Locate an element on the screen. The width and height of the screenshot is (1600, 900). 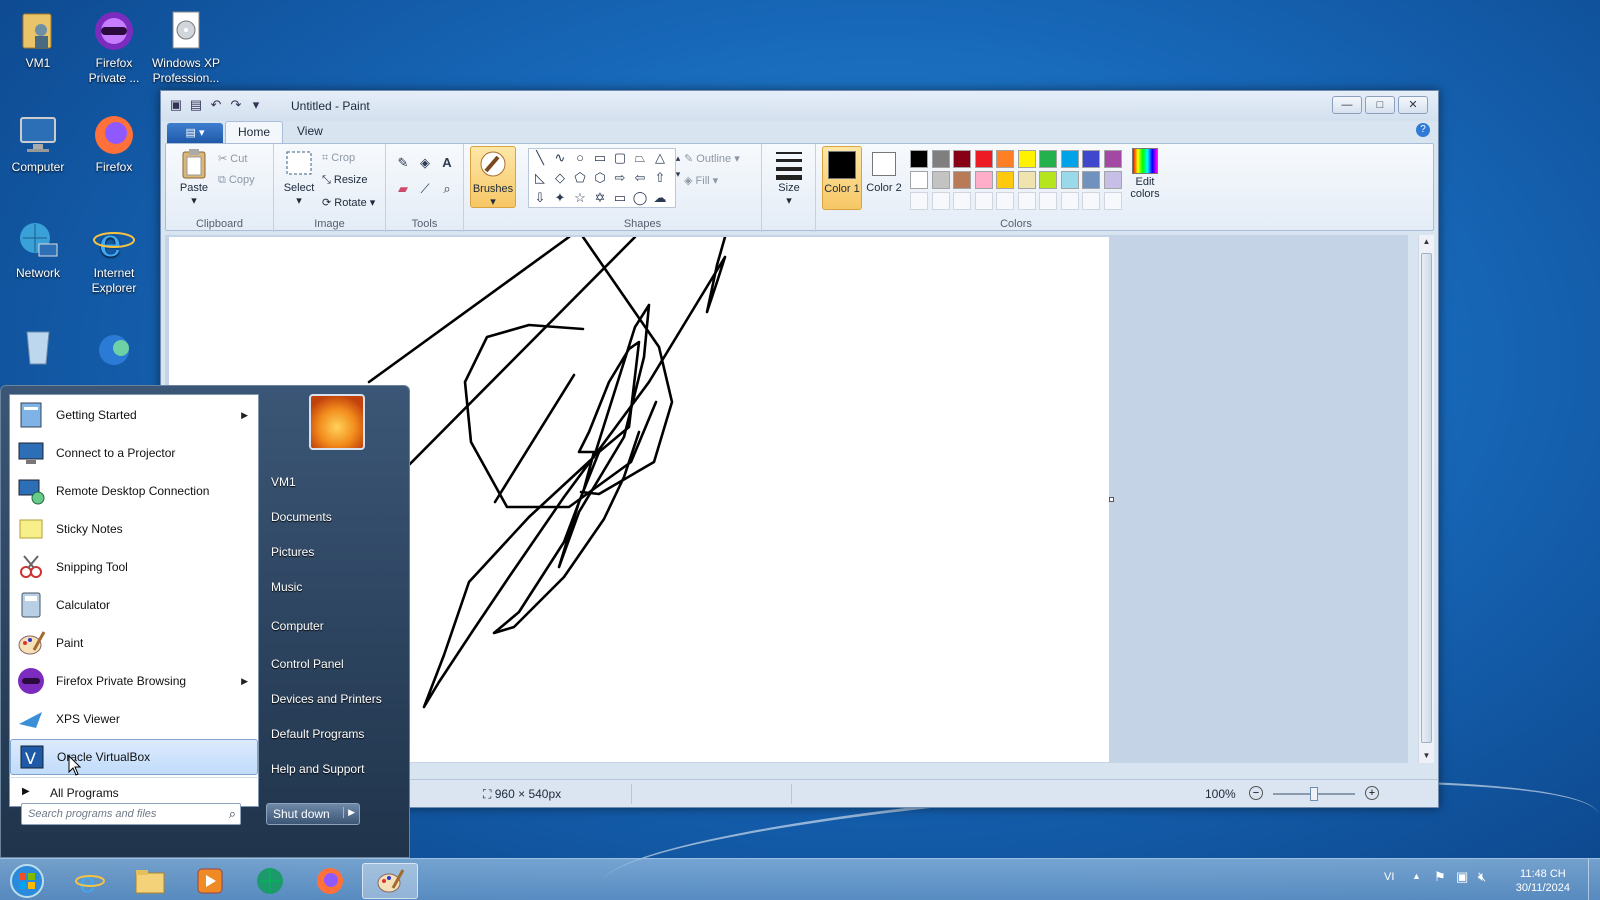
taskbar-ie: e is located at coordinates (90, 881).